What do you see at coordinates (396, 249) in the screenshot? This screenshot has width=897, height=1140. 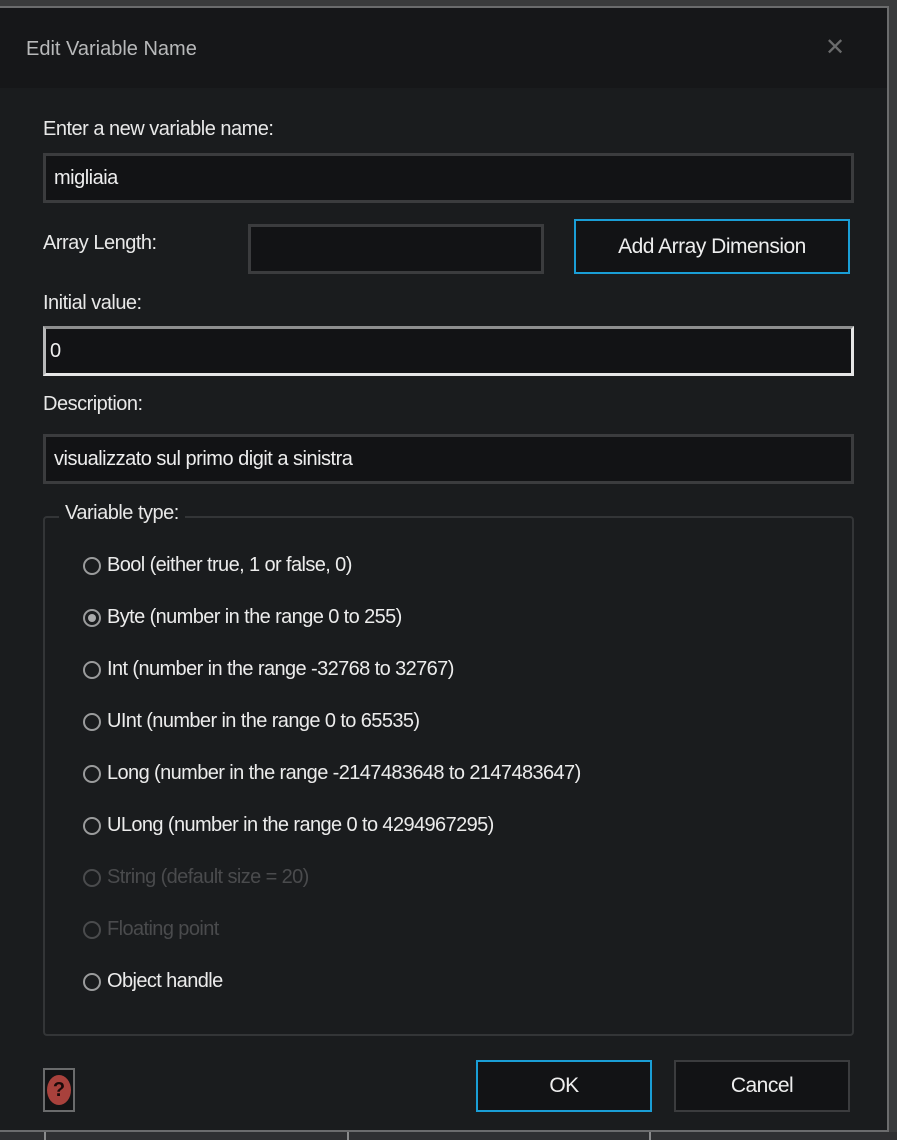 I see `array-length-input` at bounding box center [396, 249].